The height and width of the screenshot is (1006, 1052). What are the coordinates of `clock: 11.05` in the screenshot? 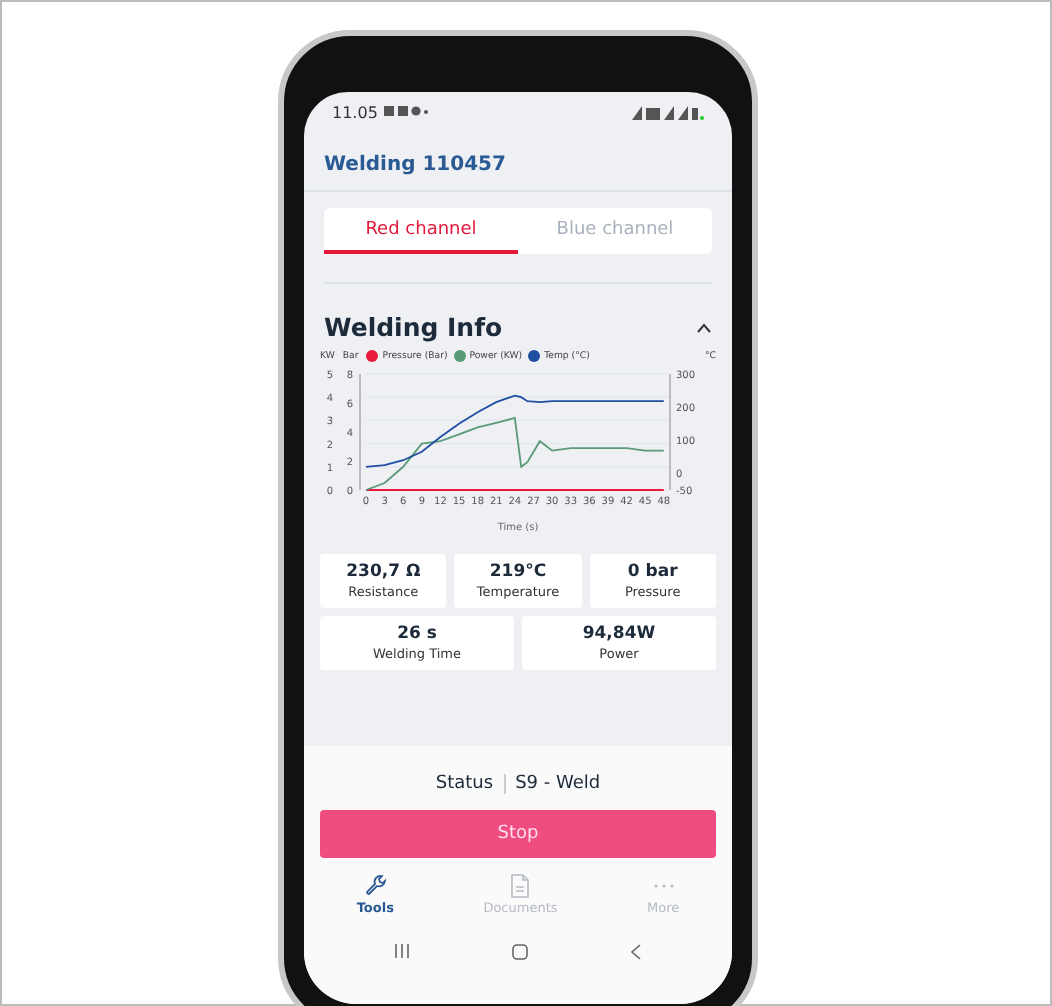 It's located at (355, 112).